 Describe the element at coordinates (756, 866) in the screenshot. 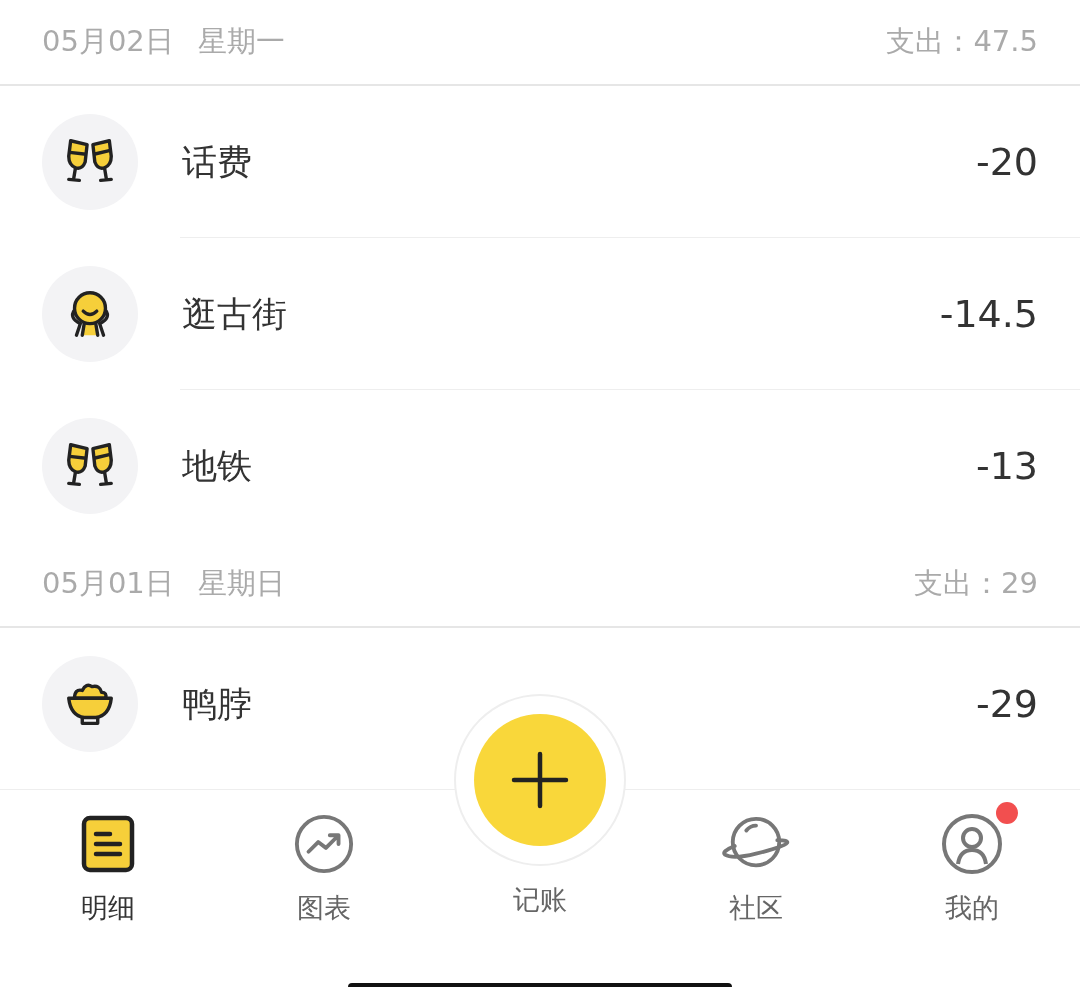

I see `tab: 社区` at that location.